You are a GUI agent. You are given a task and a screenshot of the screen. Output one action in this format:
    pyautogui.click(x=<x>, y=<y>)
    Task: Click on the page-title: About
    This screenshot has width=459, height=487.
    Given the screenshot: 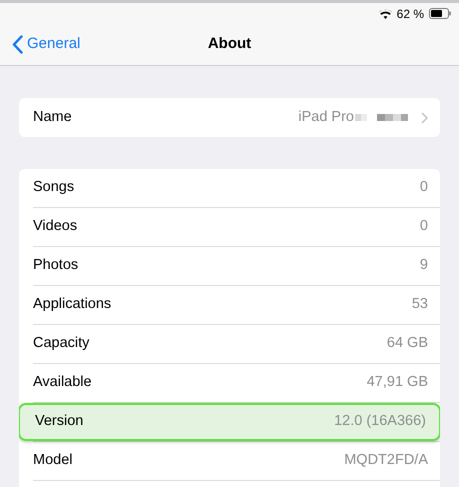 What is the action you would take?
    pyautogui.click(x=230, y=44)
    